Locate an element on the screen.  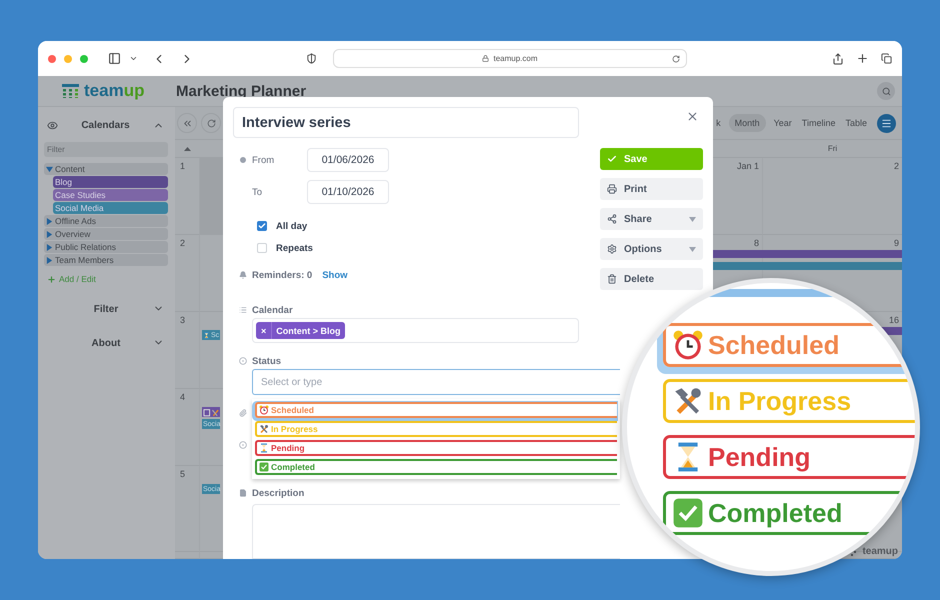
calendar-item: Overview is located at coordinates (106, 234).